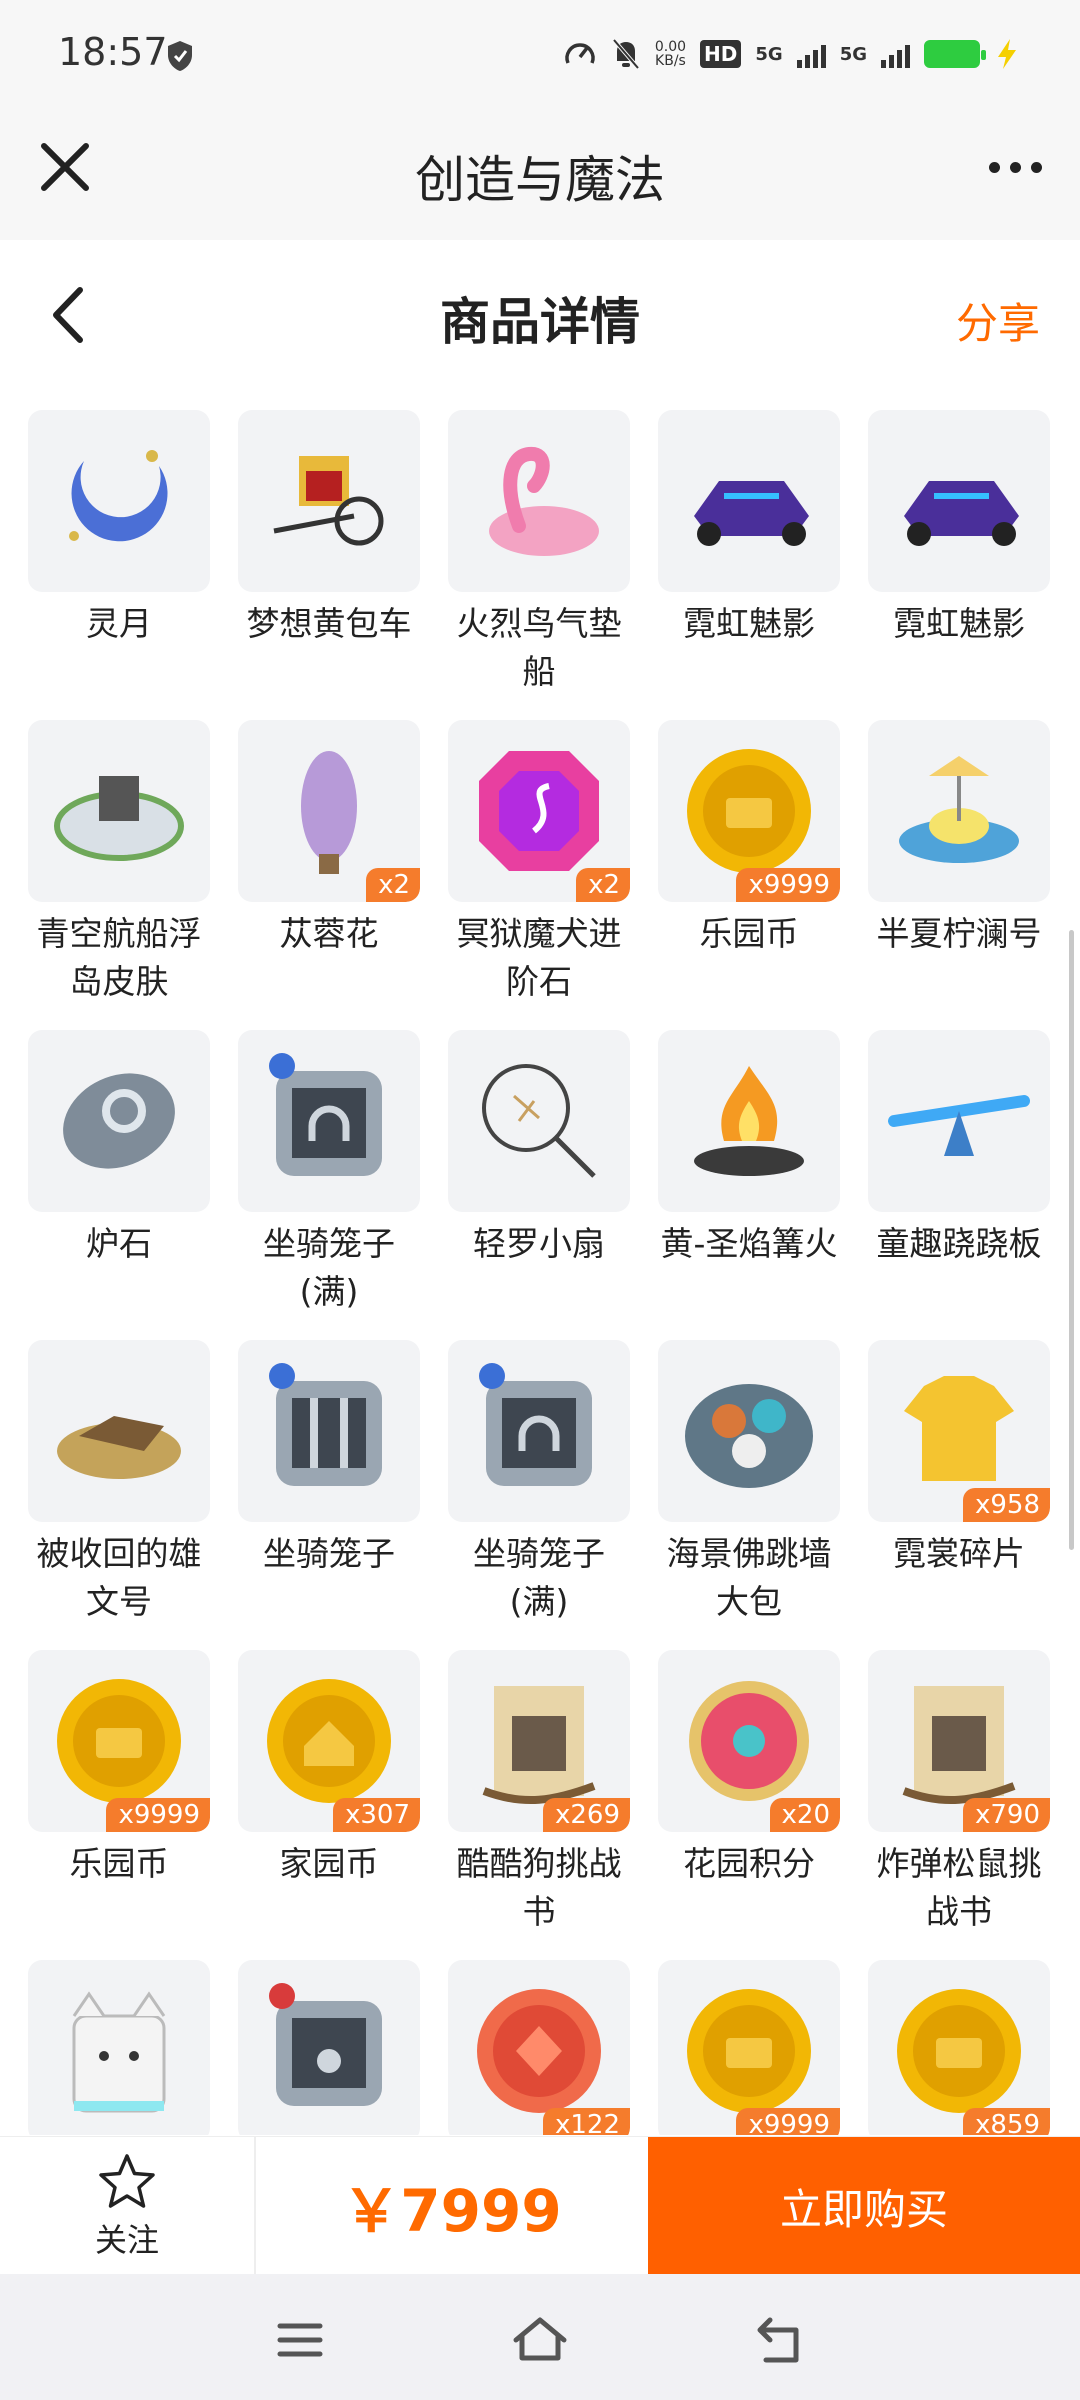  Describe the element at coordinates (811, 54) in the screenshot. I see `signal-icon` at that location.